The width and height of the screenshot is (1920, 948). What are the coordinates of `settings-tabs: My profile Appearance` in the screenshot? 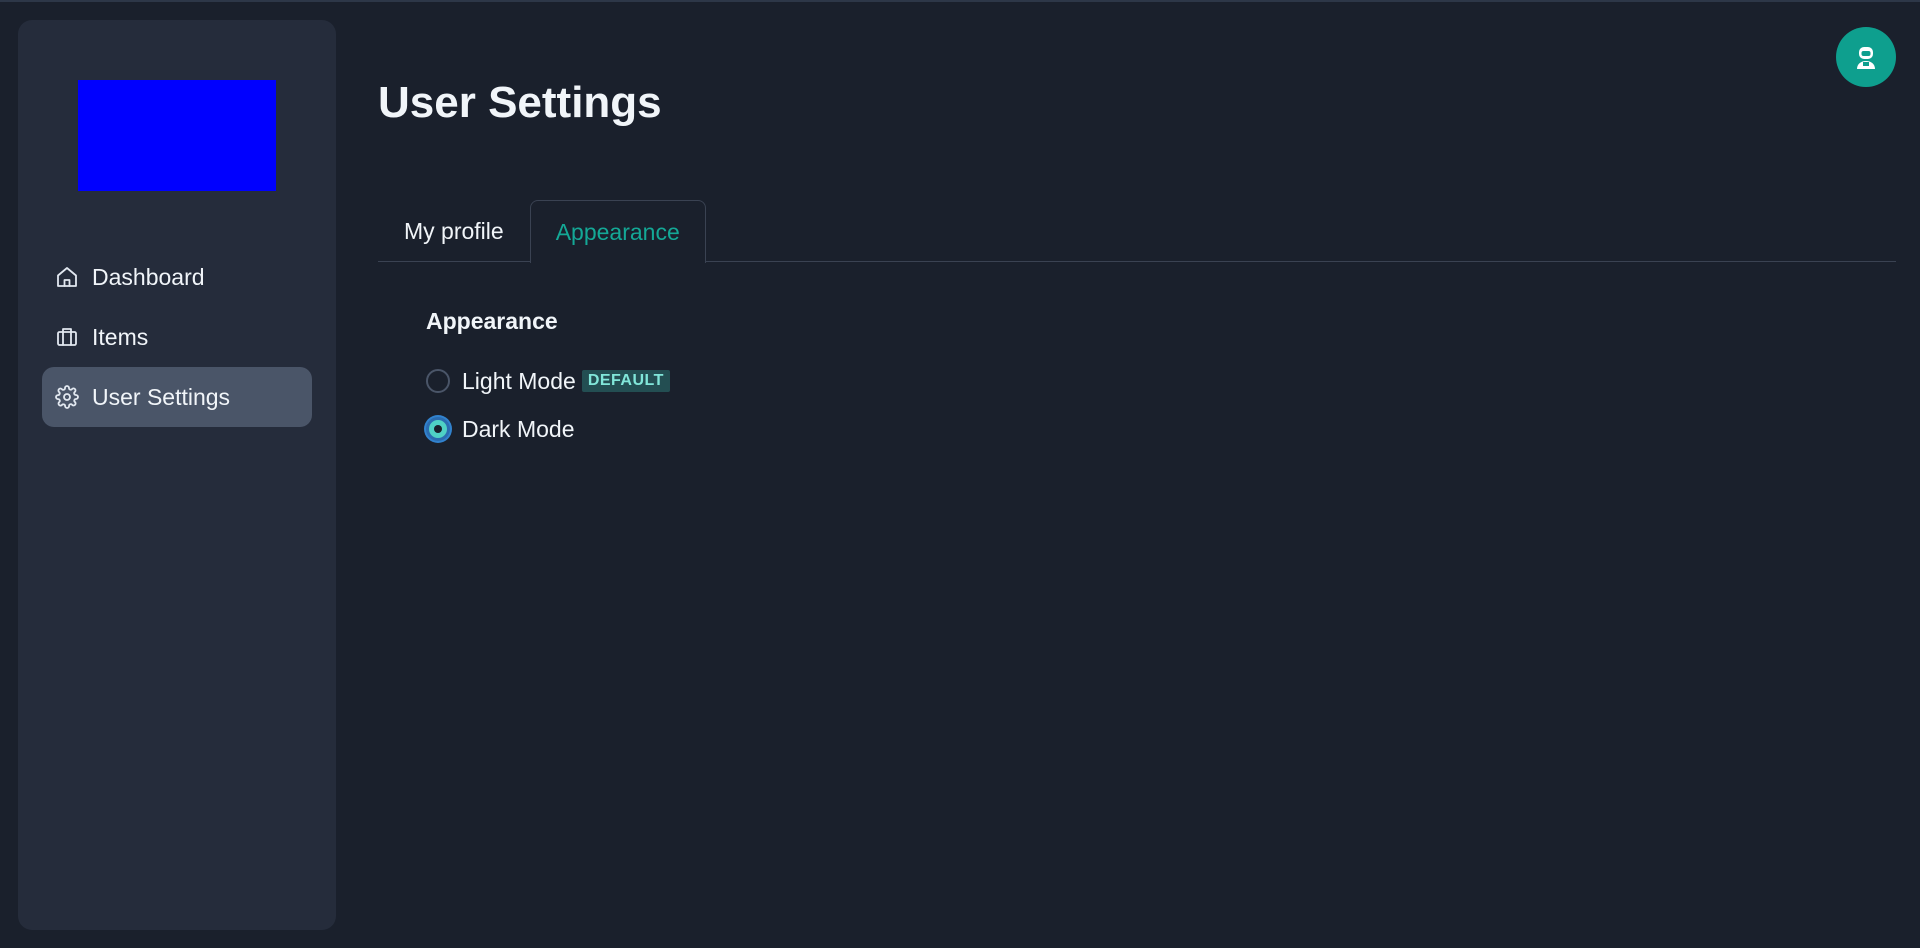 It's located at (1137, 231).